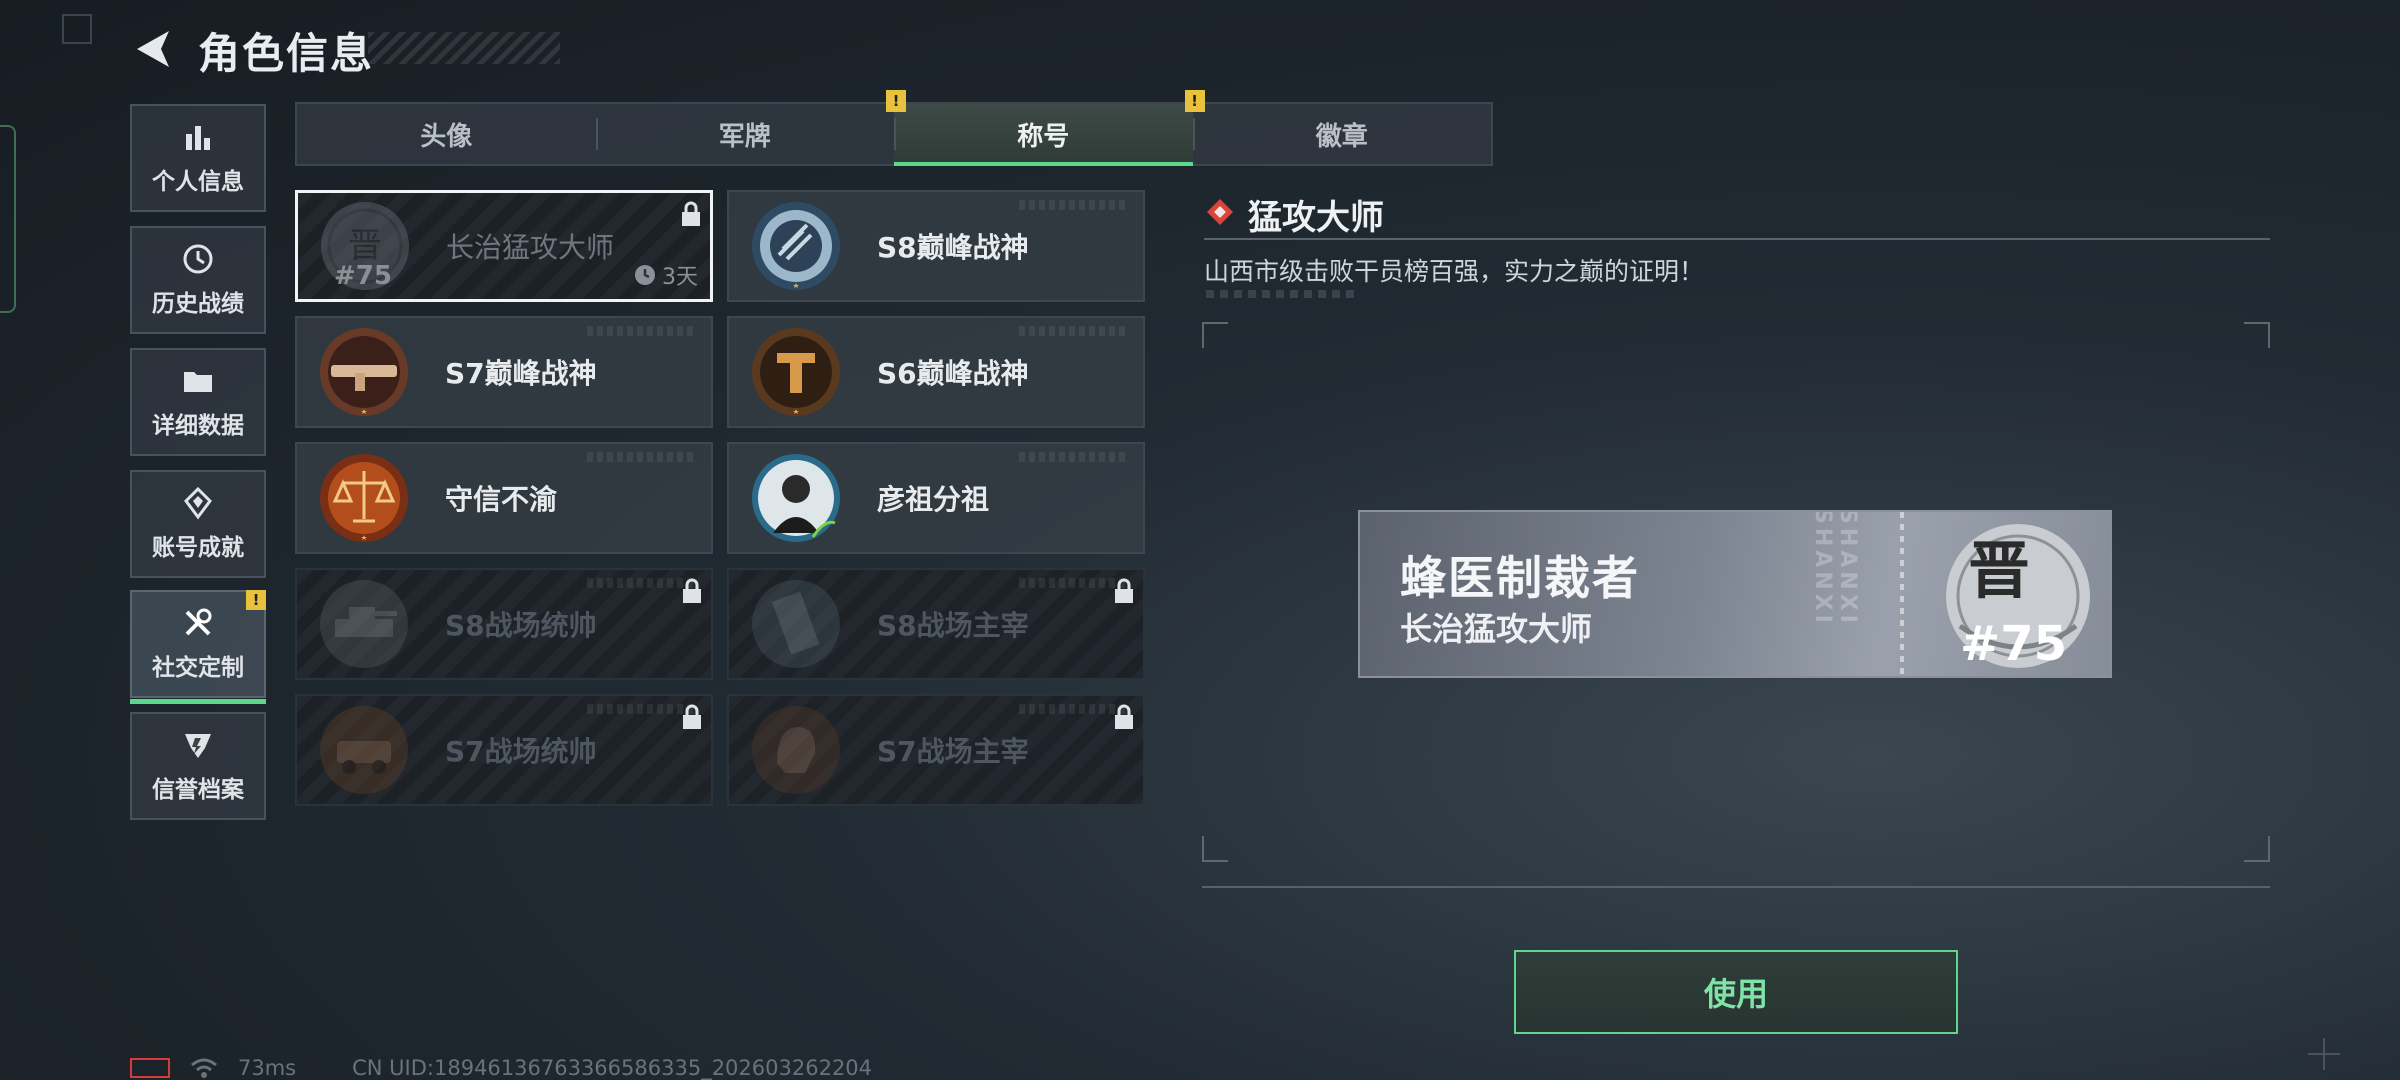 This screenshot has width=2400, height=1080. I want to click on title-name: 彦祖分祖, so click(933, 499).